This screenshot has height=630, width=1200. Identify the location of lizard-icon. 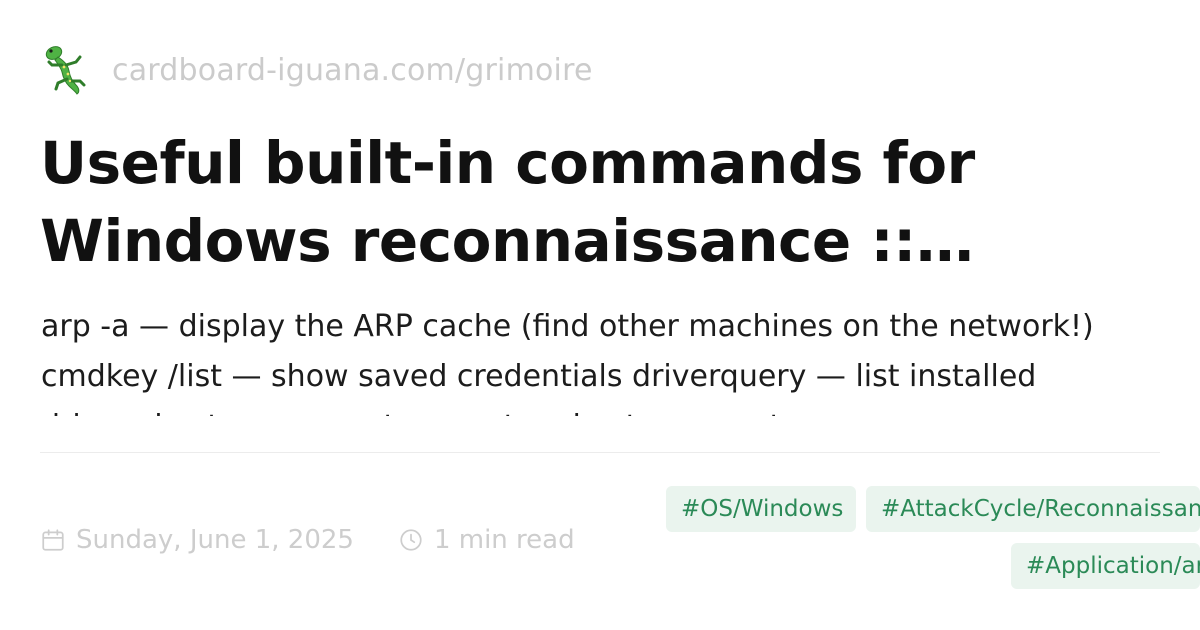
(65, 70).